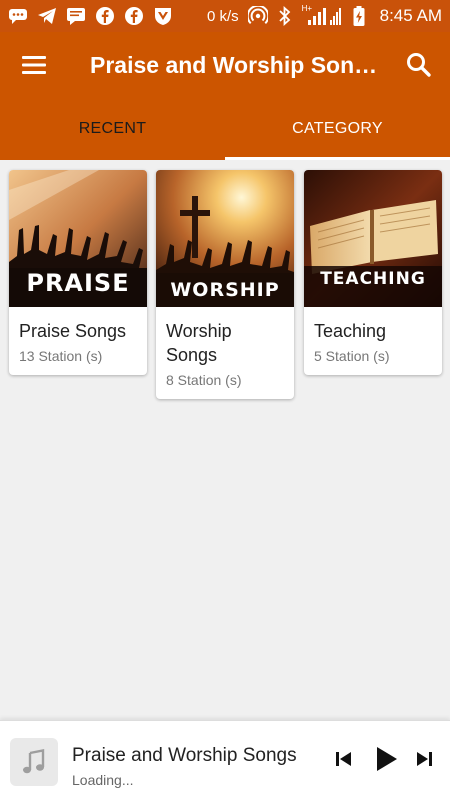 The height and width of the screenshot is (800, 450). I want to click on category-card-teaching: TEACHING Teaching 5 Station (s), so click(373, 272).